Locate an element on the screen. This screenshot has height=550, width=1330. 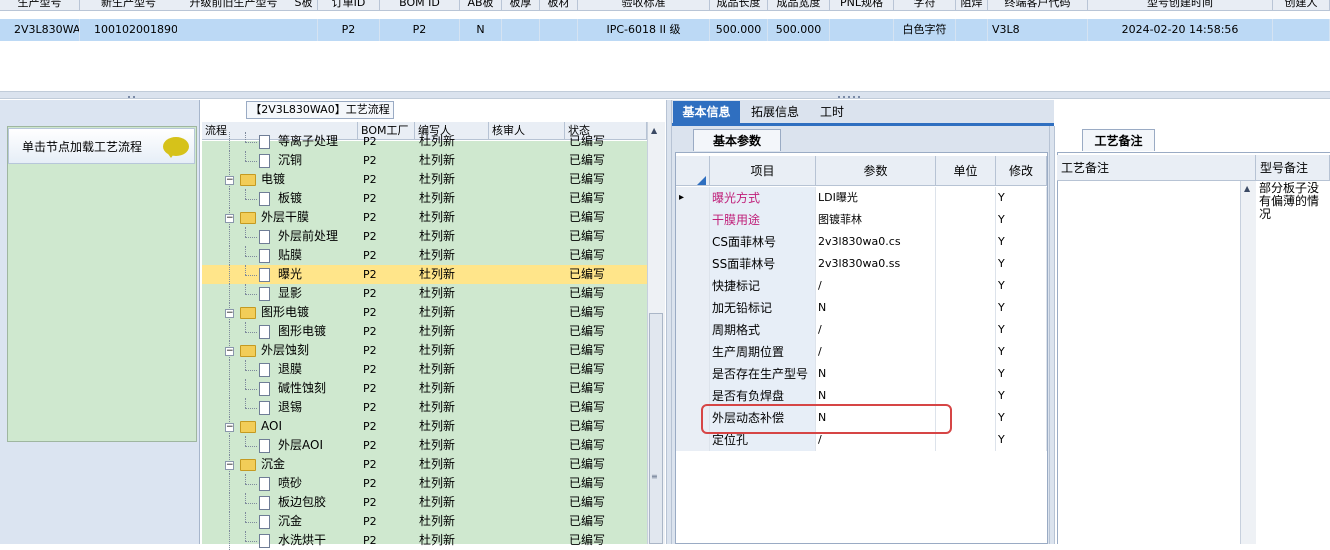
tab-extended-info: 拓展信息 is located at coordinates (775, 112).